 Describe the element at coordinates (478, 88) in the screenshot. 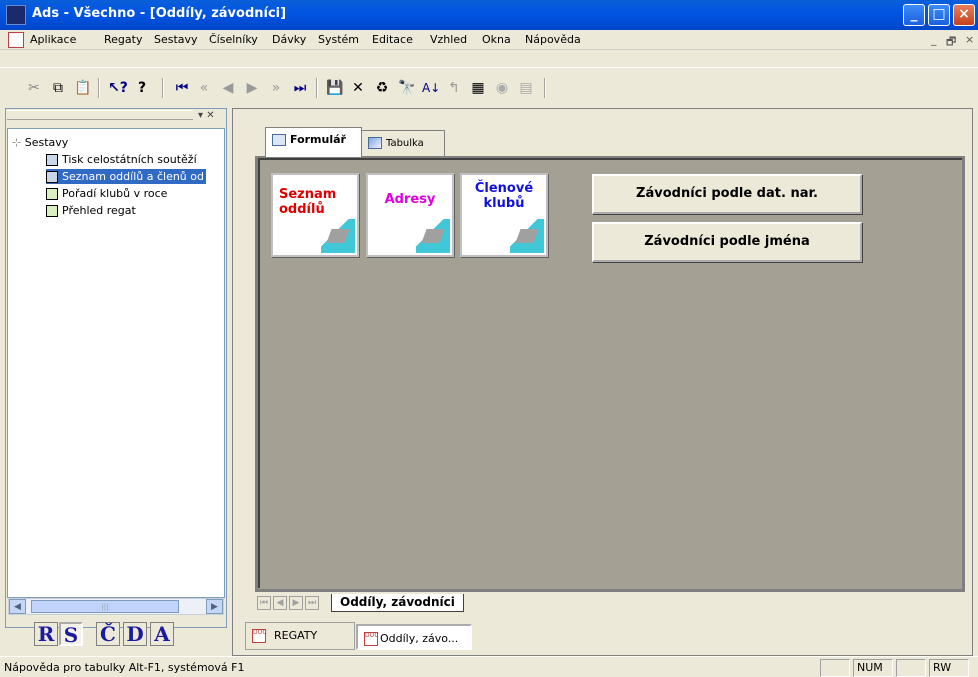

I see `copy-record-icon: ▦` at that location.